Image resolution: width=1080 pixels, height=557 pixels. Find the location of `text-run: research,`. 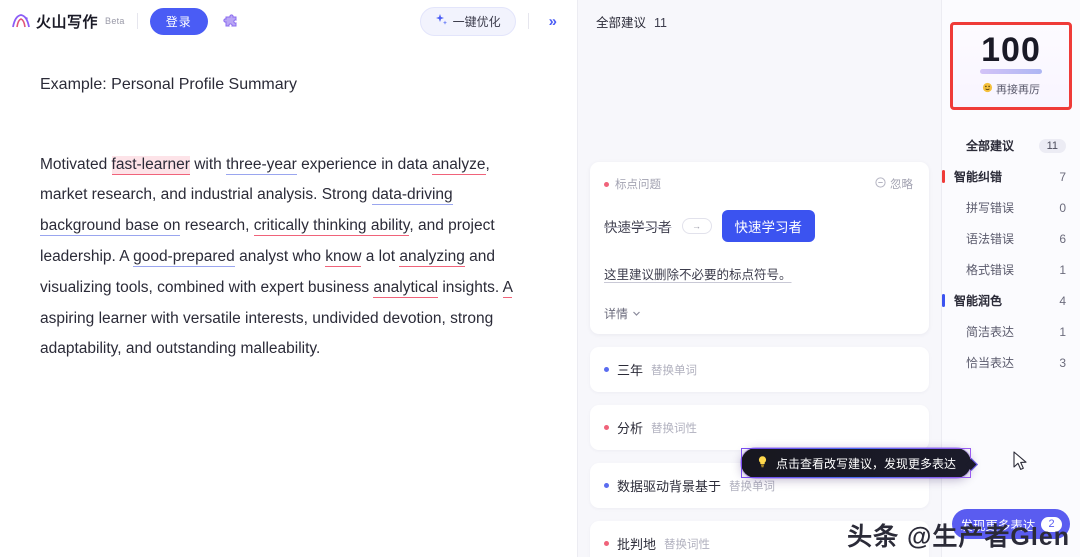

text-run: research, is located at coordinates (217, 226).